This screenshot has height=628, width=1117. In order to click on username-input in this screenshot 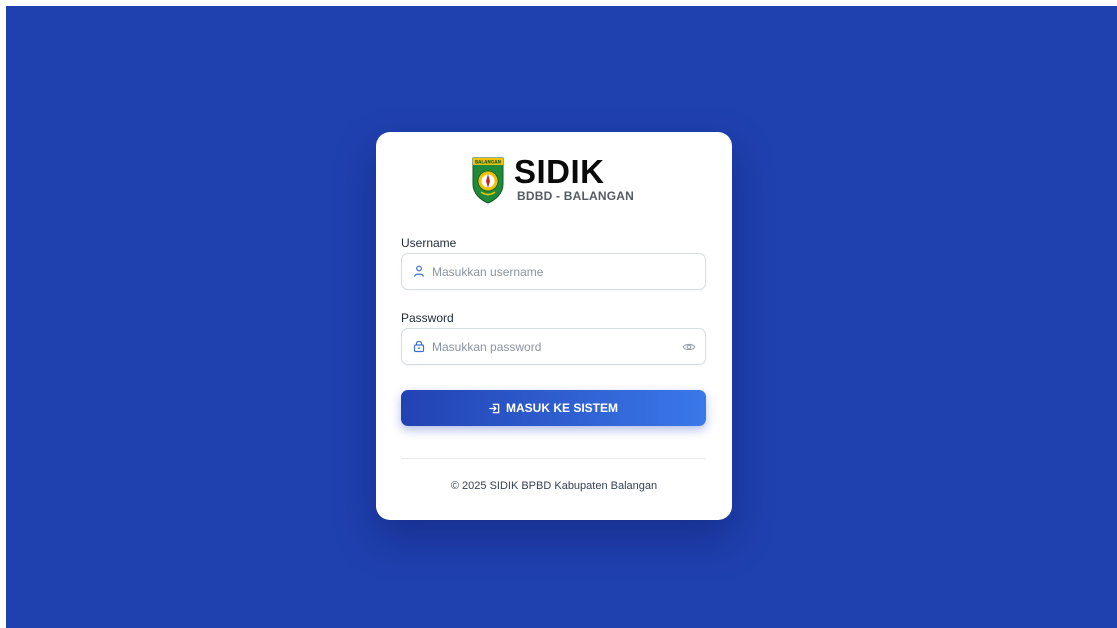, I will do `click(552, 271)`.